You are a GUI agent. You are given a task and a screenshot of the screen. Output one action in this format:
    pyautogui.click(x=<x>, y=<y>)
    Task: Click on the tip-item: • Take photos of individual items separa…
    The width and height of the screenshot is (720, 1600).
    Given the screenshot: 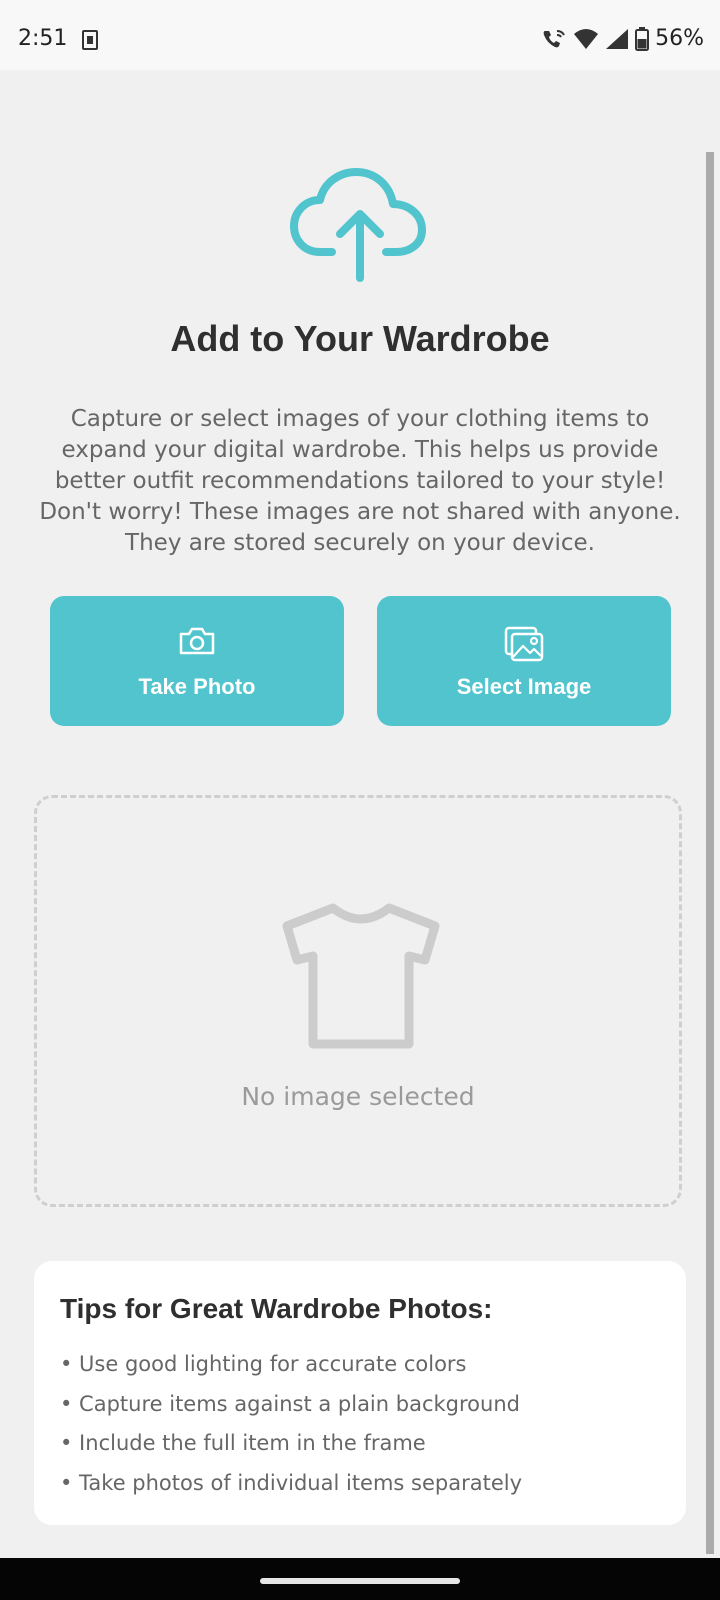 What is the action you would take?
    pyautogui.click(x=291, y=1482)
    